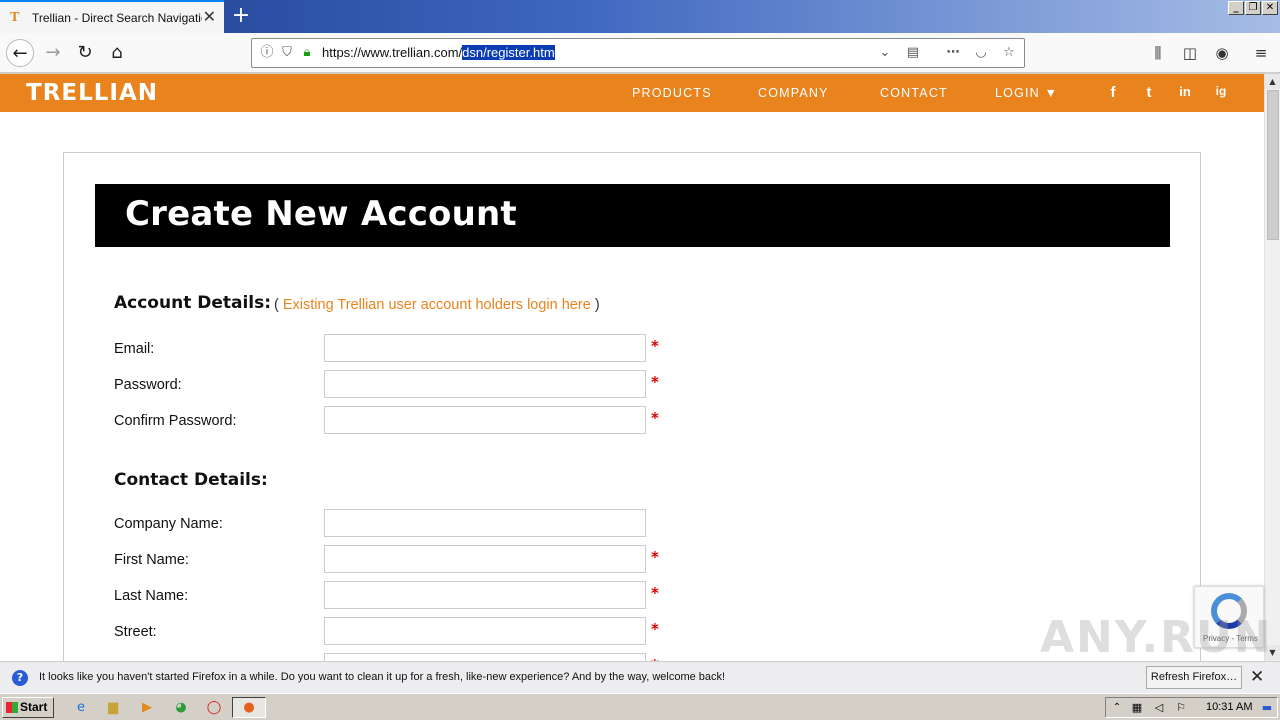  I want to click on close-notification-icon: ✕, so click(1257, 677).